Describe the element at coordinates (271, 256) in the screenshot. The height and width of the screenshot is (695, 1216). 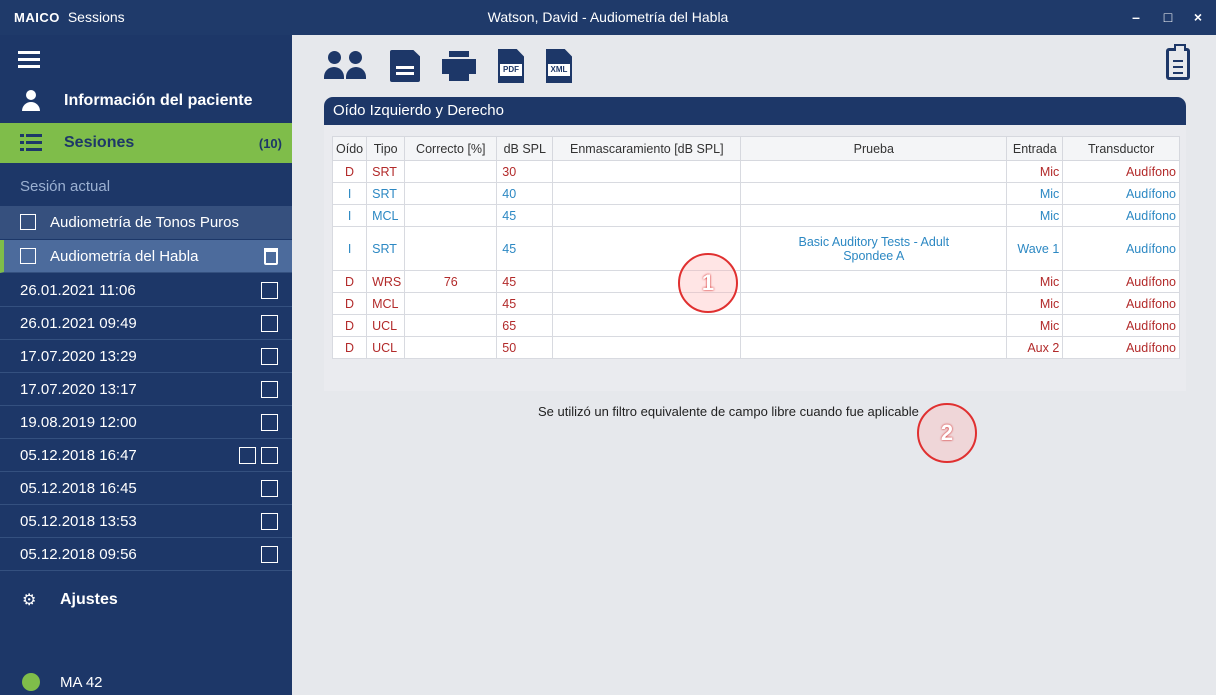
I see `trash-icon` at that location.